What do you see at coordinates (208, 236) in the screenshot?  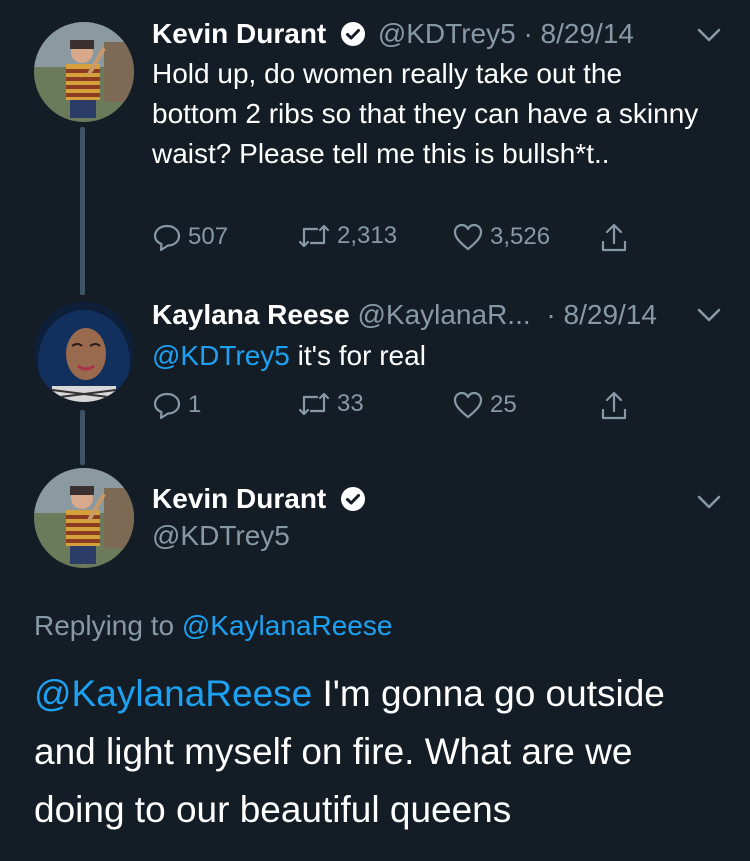 I see `reply-count: 507` at bounding box center [208, 236].